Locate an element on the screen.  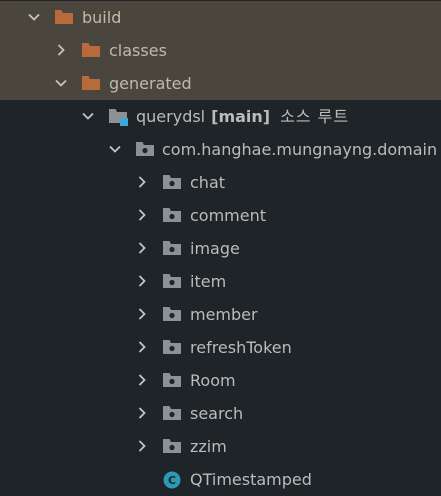
tree-label-package: search is located at coordinates (217, 413).